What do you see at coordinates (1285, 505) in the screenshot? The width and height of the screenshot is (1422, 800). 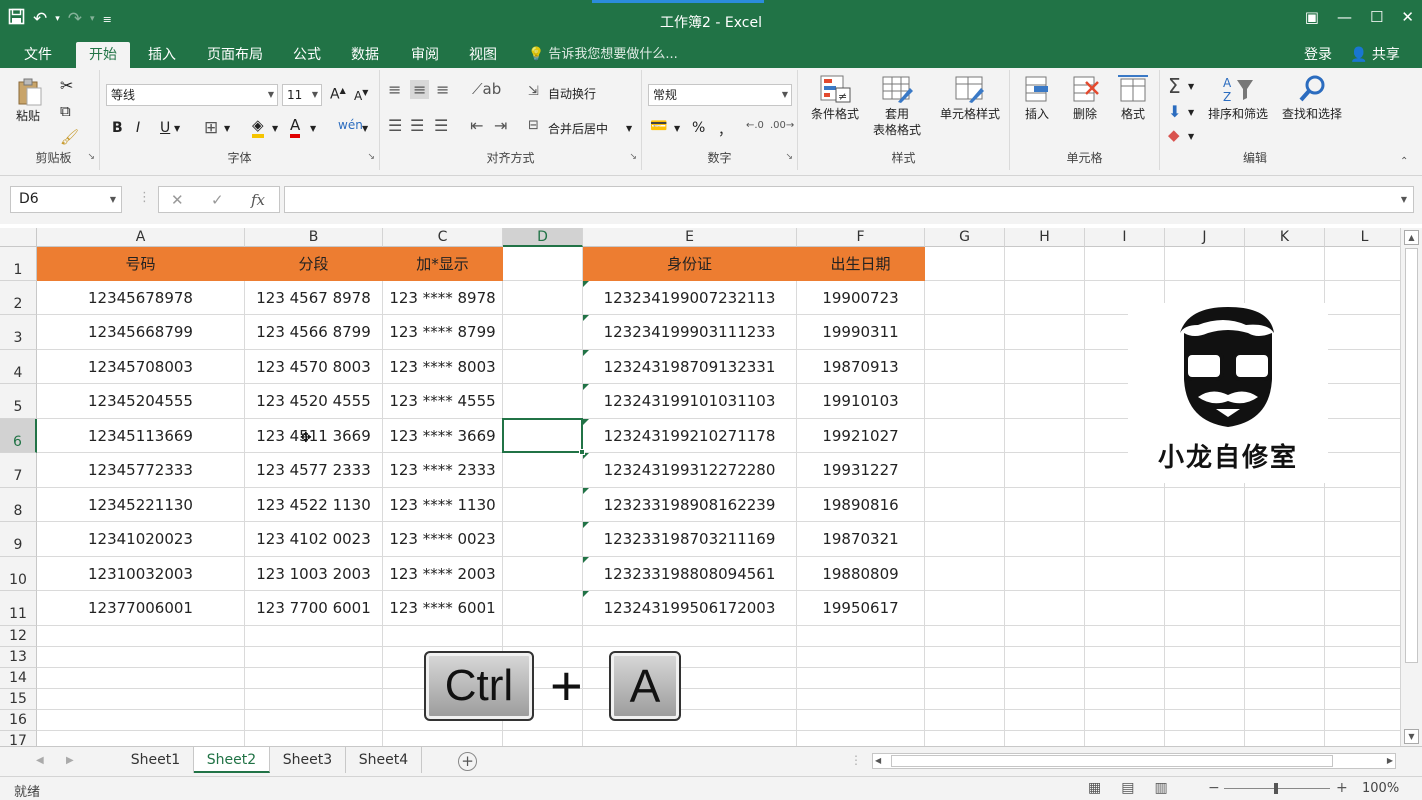 I see `cell-k8` at bounding box center [1285, 505].